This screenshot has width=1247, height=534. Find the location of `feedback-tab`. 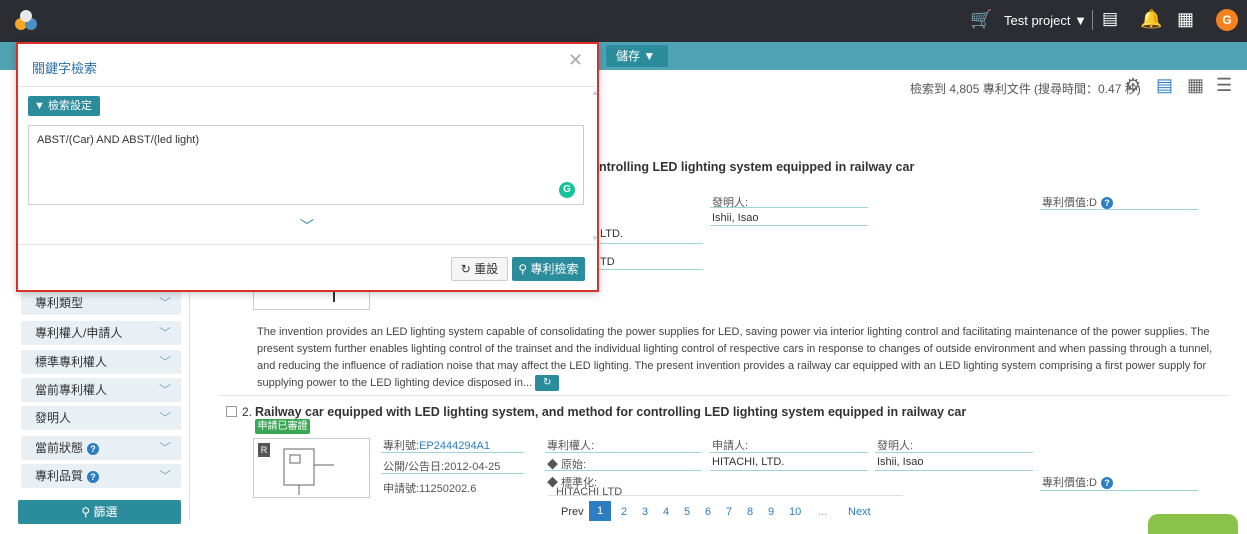

feedback-tab is located at coordinates (1193, 524).